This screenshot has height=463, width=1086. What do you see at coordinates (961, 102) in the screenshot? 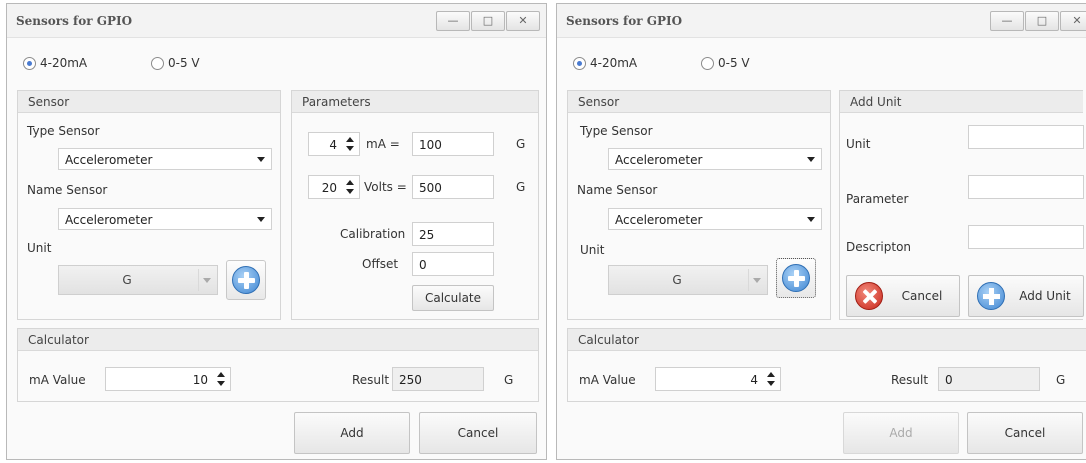
I see `add-unit-group-heading: Add Unit` at bounding box center [961, 102].